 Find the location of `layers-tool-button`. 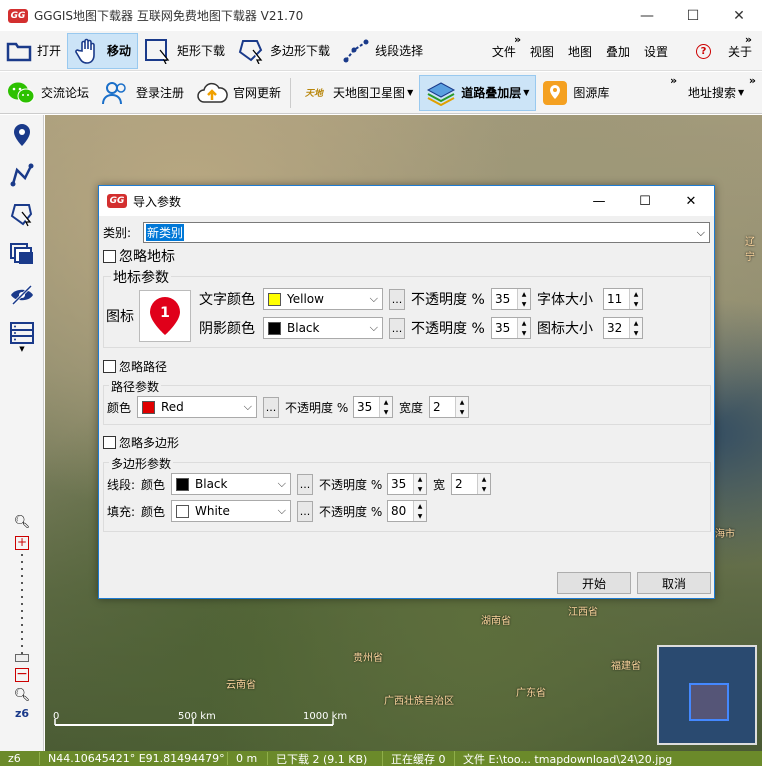

layers-tool-button is located at coordinates (22, 255).